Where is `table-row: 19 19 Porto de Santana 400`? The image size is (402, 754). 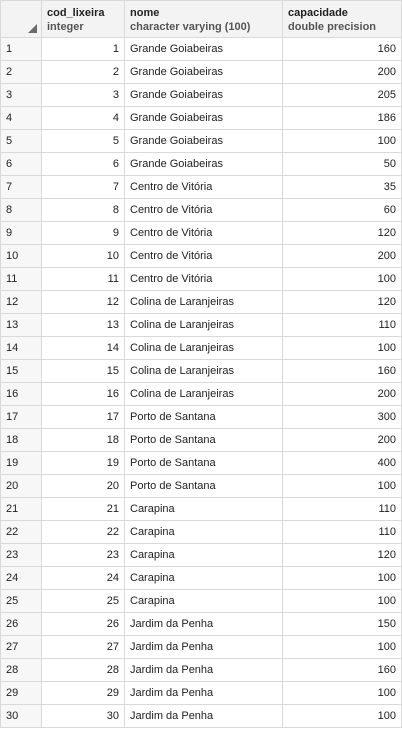
table-row: 19 19 Porto de Santana 400 is located at coordinates (201, 463).